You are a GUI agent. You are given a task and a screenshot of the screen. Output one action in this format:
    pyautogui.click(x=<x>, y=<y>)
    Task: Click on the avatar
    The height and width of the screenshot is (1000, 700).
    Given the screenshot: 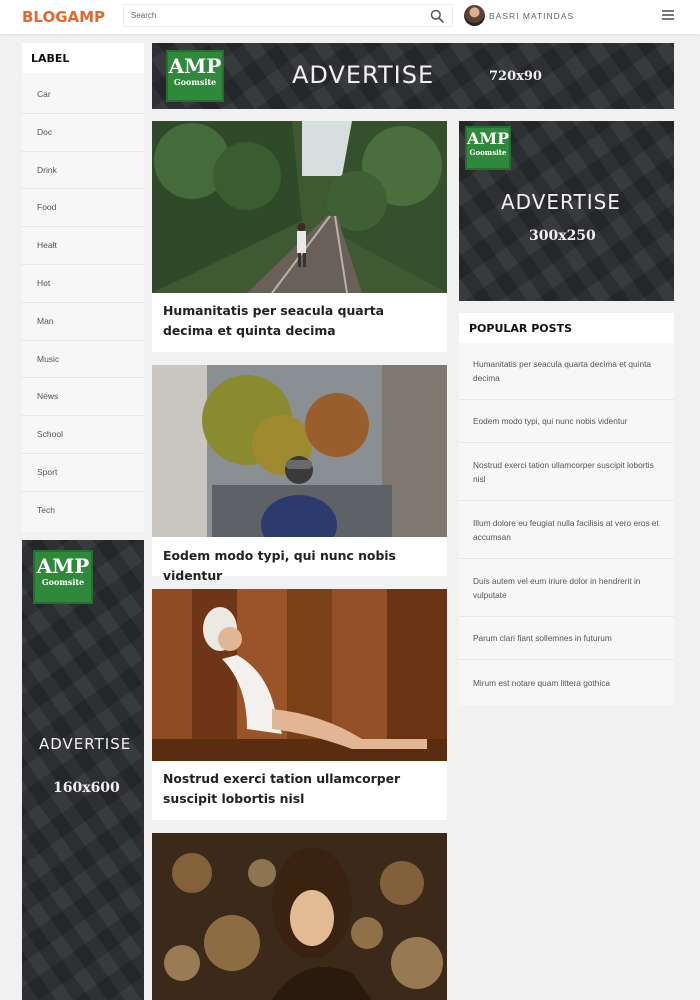 What is the action you would take?
    pyautogui.click(x=474, y=15)
    